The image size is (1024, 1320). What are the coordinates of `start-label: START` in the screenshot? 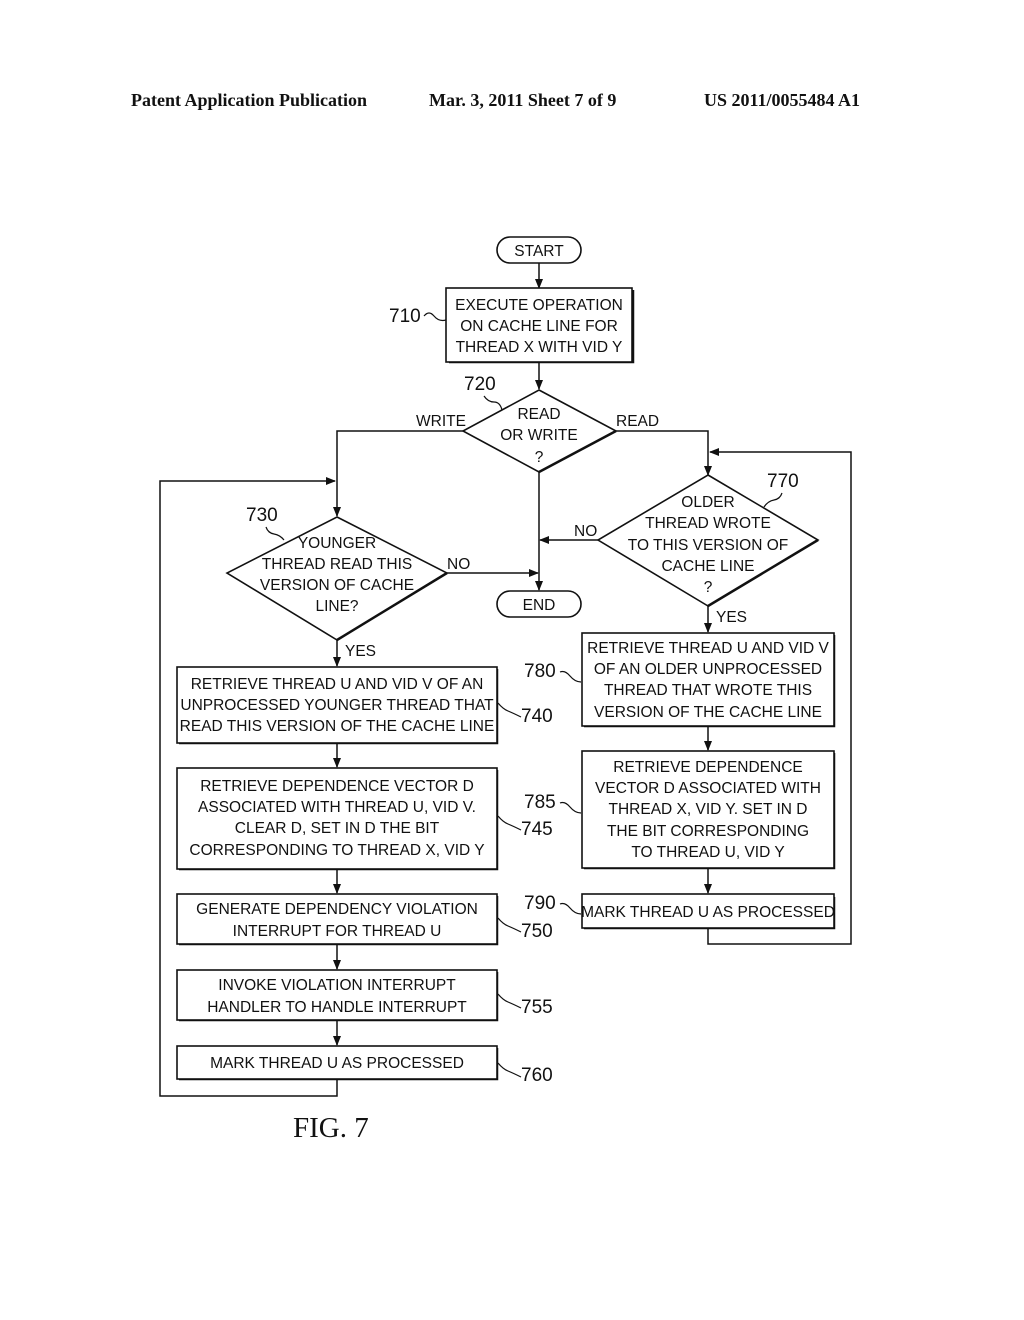 It's located at (539, 251).